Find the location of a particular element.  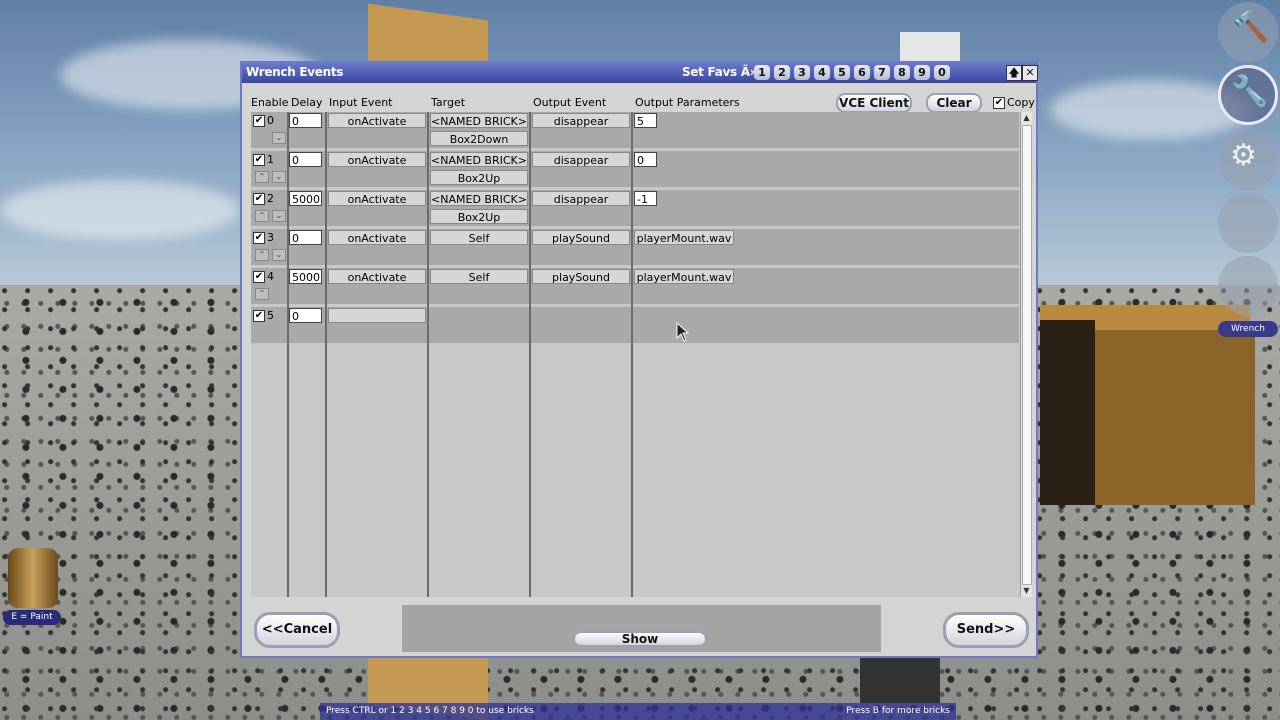

hint-right: Press B for more bricks is located at coordinates (898, 711).